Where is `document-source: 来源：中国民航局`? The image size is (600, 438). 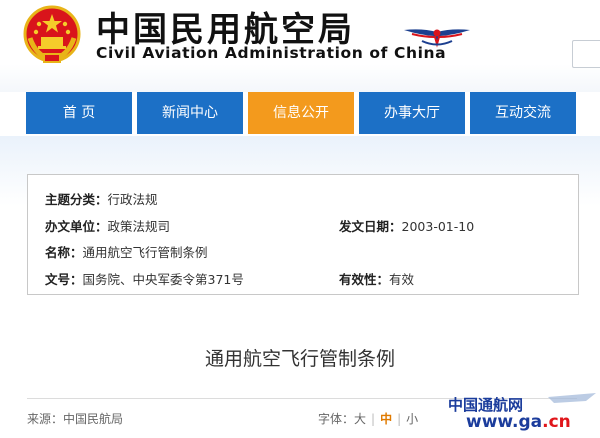 document-source: 来源：中国民航局 is located at coordinates (75, 419).